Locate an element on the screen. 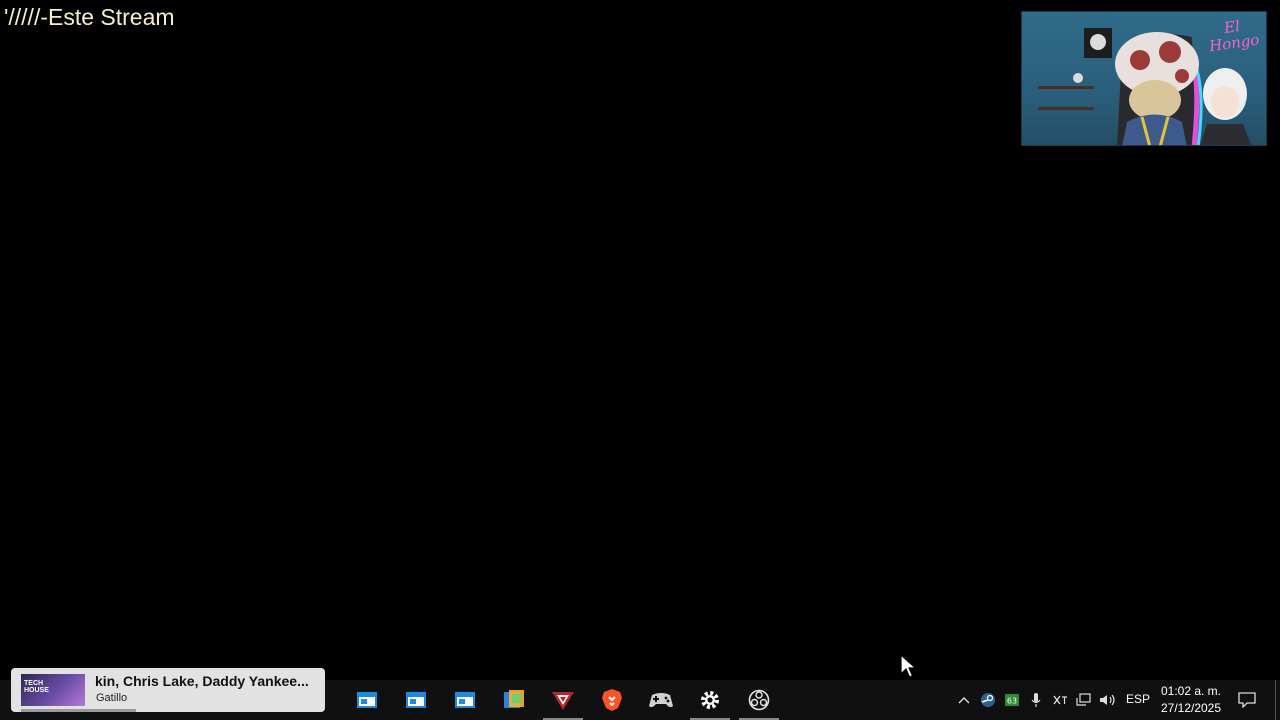  battery-badge-icon: 63 is located at coordinates (1012, 700).